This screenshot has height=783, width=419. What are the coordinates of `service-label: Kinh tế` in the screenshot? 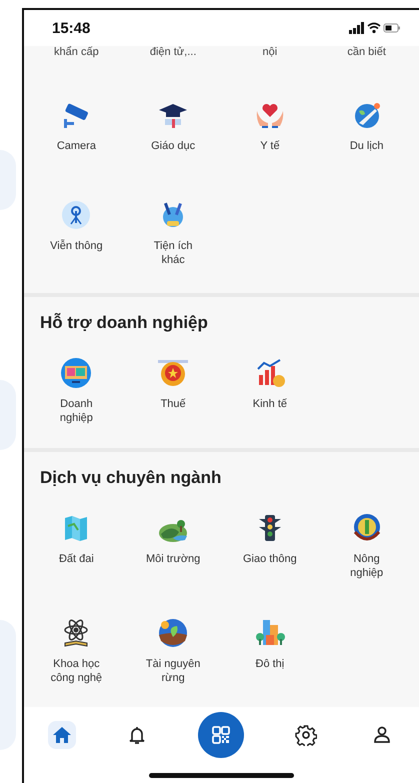 It's located at (269, 404).